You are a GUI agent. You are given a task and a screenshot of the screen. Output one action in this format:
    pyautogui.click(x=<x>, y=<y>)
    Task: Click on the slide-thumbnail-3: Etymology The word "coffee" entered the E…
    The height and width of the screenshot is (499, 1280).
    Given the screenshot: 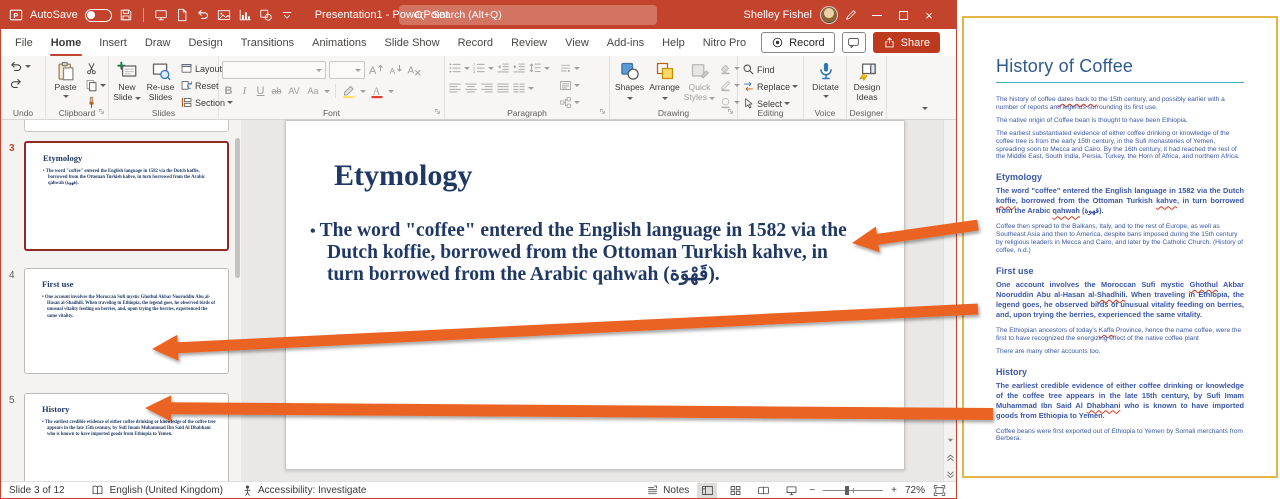 What is the action you would take?
    pyautogui.click(x=126, y=196)
    